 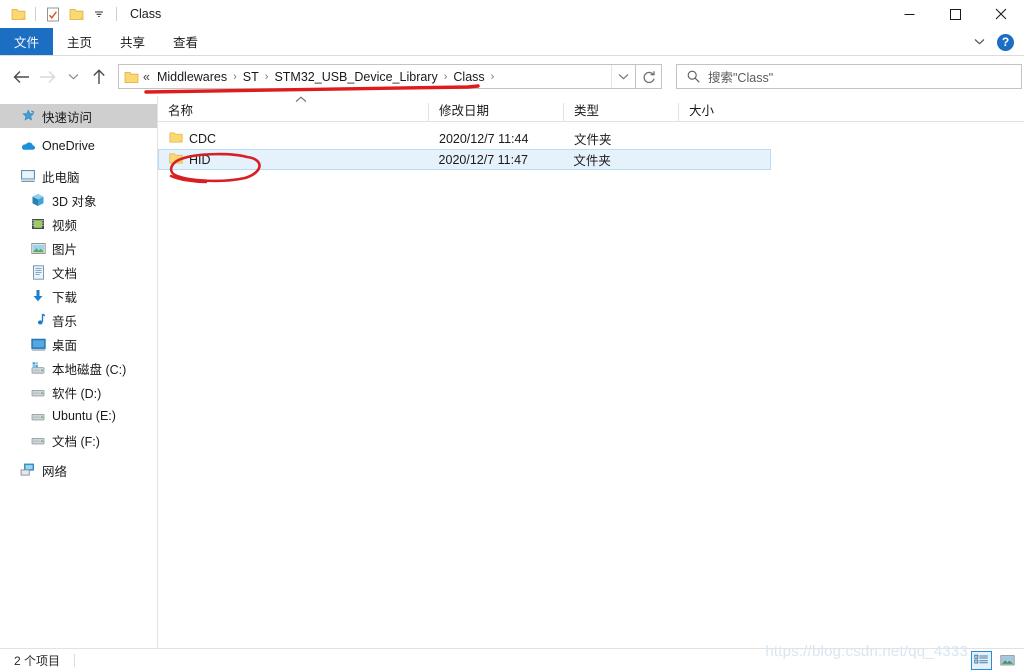 What do you see at coordinates (28, 116) in the screenshot?
I see `pinned-star-icon` at bounding box center [28, 116].